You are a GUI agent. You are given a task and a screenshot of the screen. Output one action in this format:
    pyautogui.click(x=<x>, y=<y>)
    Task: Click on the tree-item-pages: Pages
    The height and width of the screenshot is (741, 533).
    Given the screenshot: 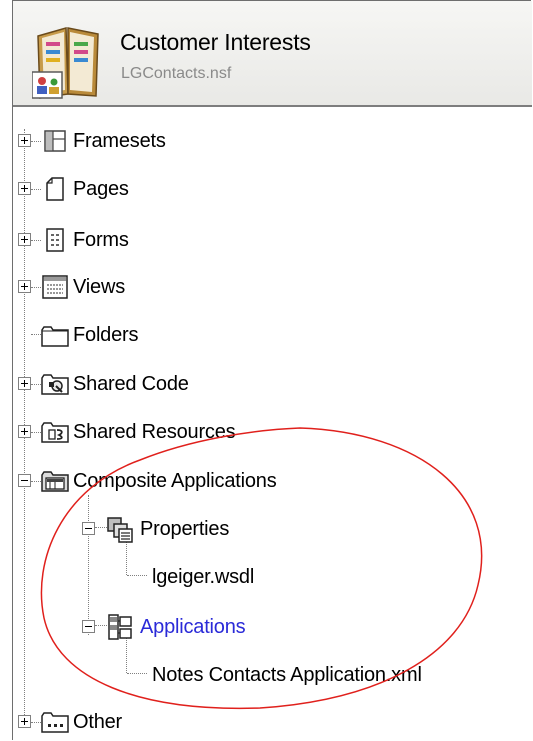 What is the action you would take?
    pyautogui.click(x=168, y=189)
    